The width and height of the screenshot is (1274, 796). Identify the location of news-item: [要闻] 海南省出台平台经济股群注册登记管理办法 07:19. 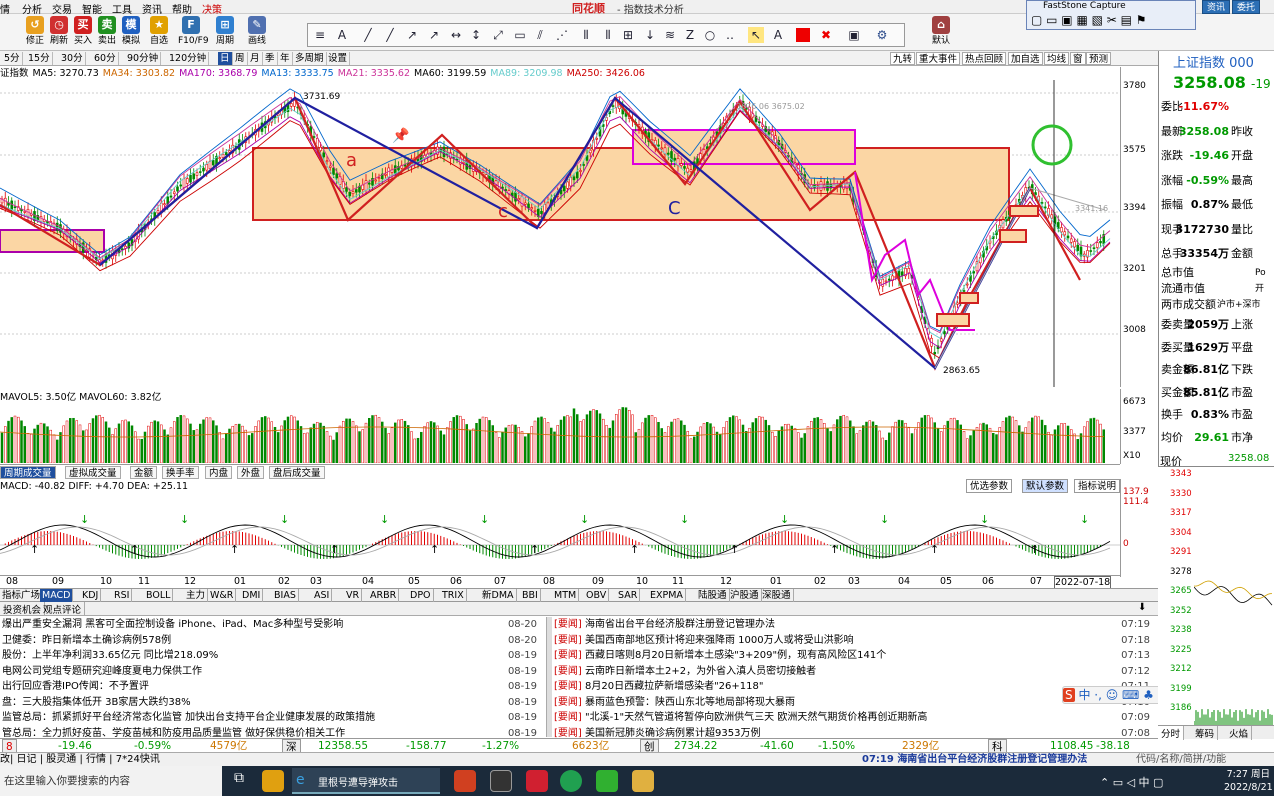
(855, 625).